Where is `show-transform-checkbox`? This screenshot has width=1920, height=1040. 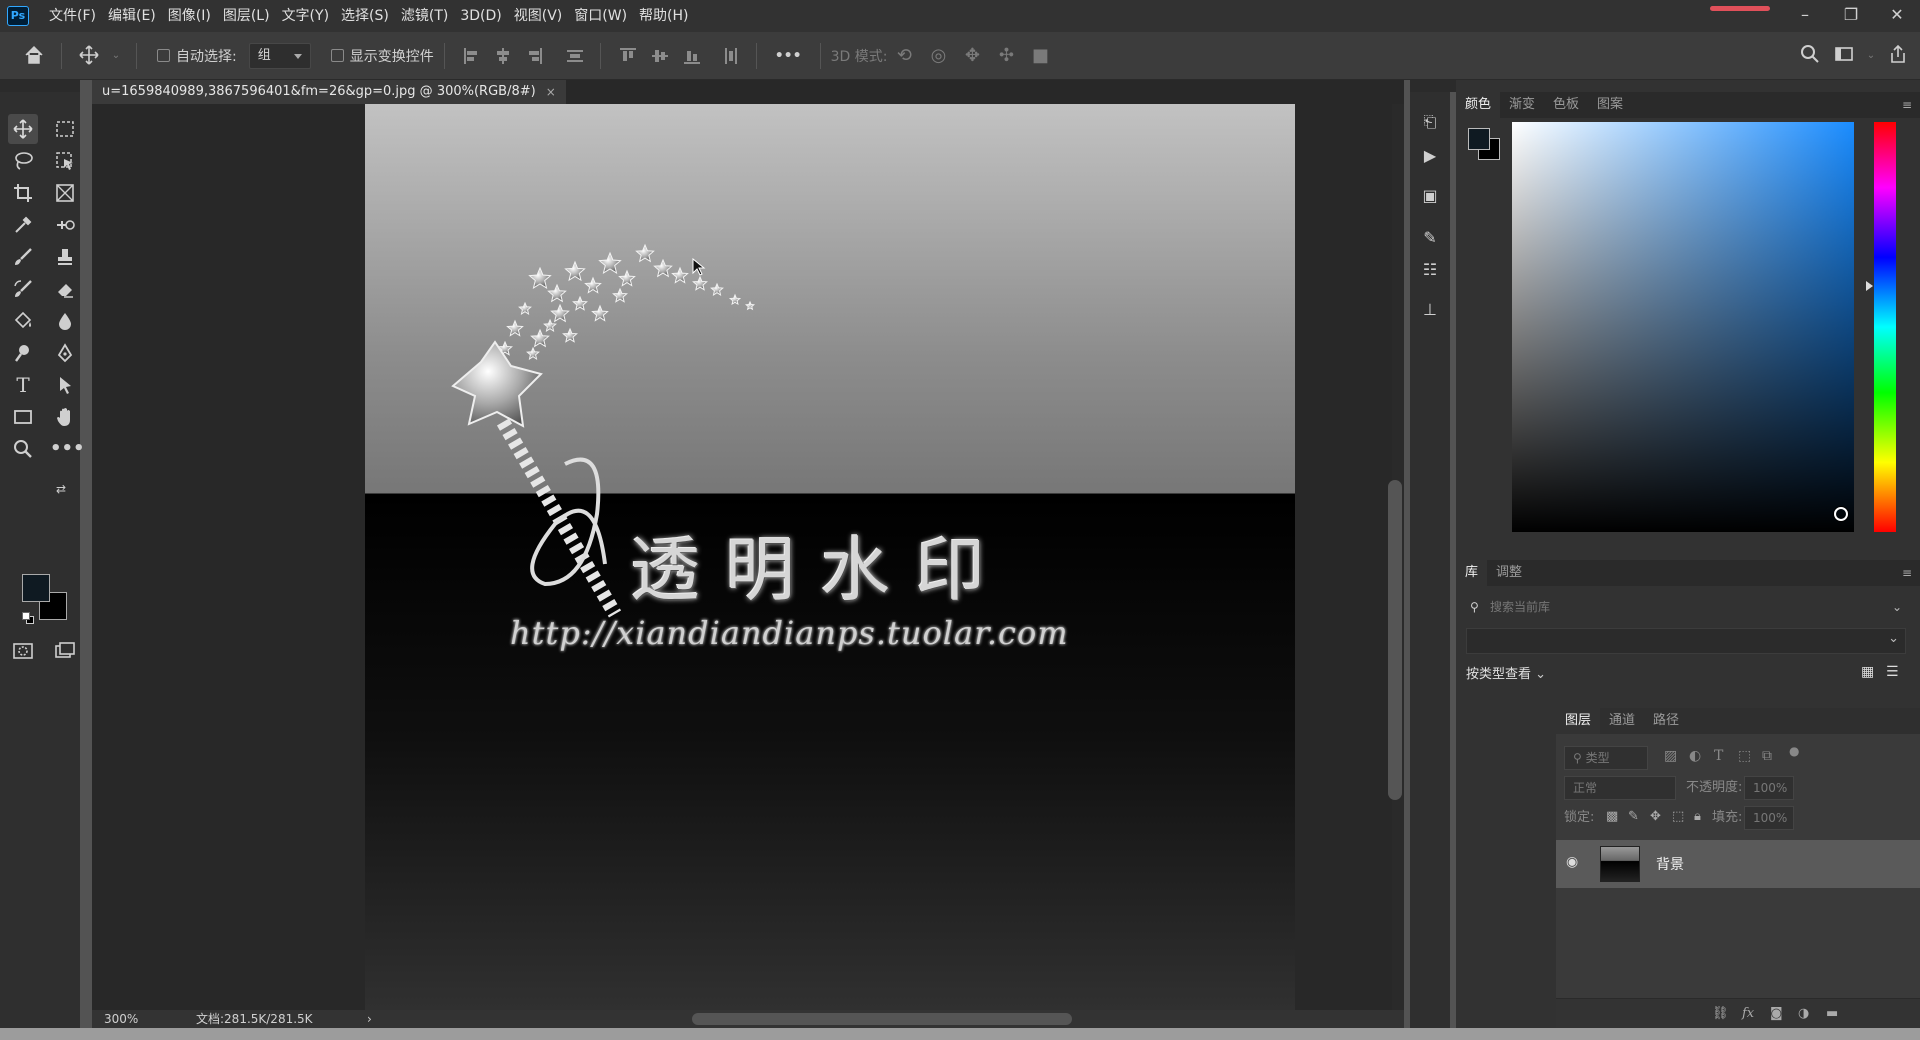
show-transform-checkbox is located at coordinates (337, 55).